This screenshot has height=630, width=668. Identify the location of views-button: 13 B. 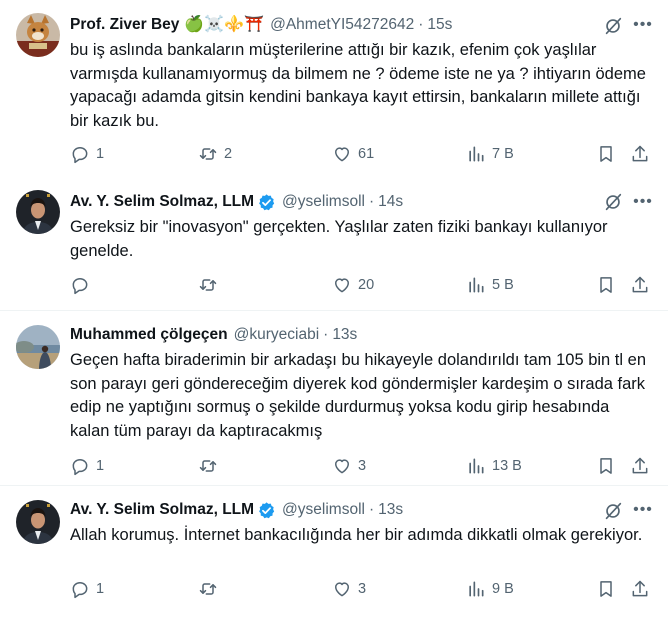
(494, 466).